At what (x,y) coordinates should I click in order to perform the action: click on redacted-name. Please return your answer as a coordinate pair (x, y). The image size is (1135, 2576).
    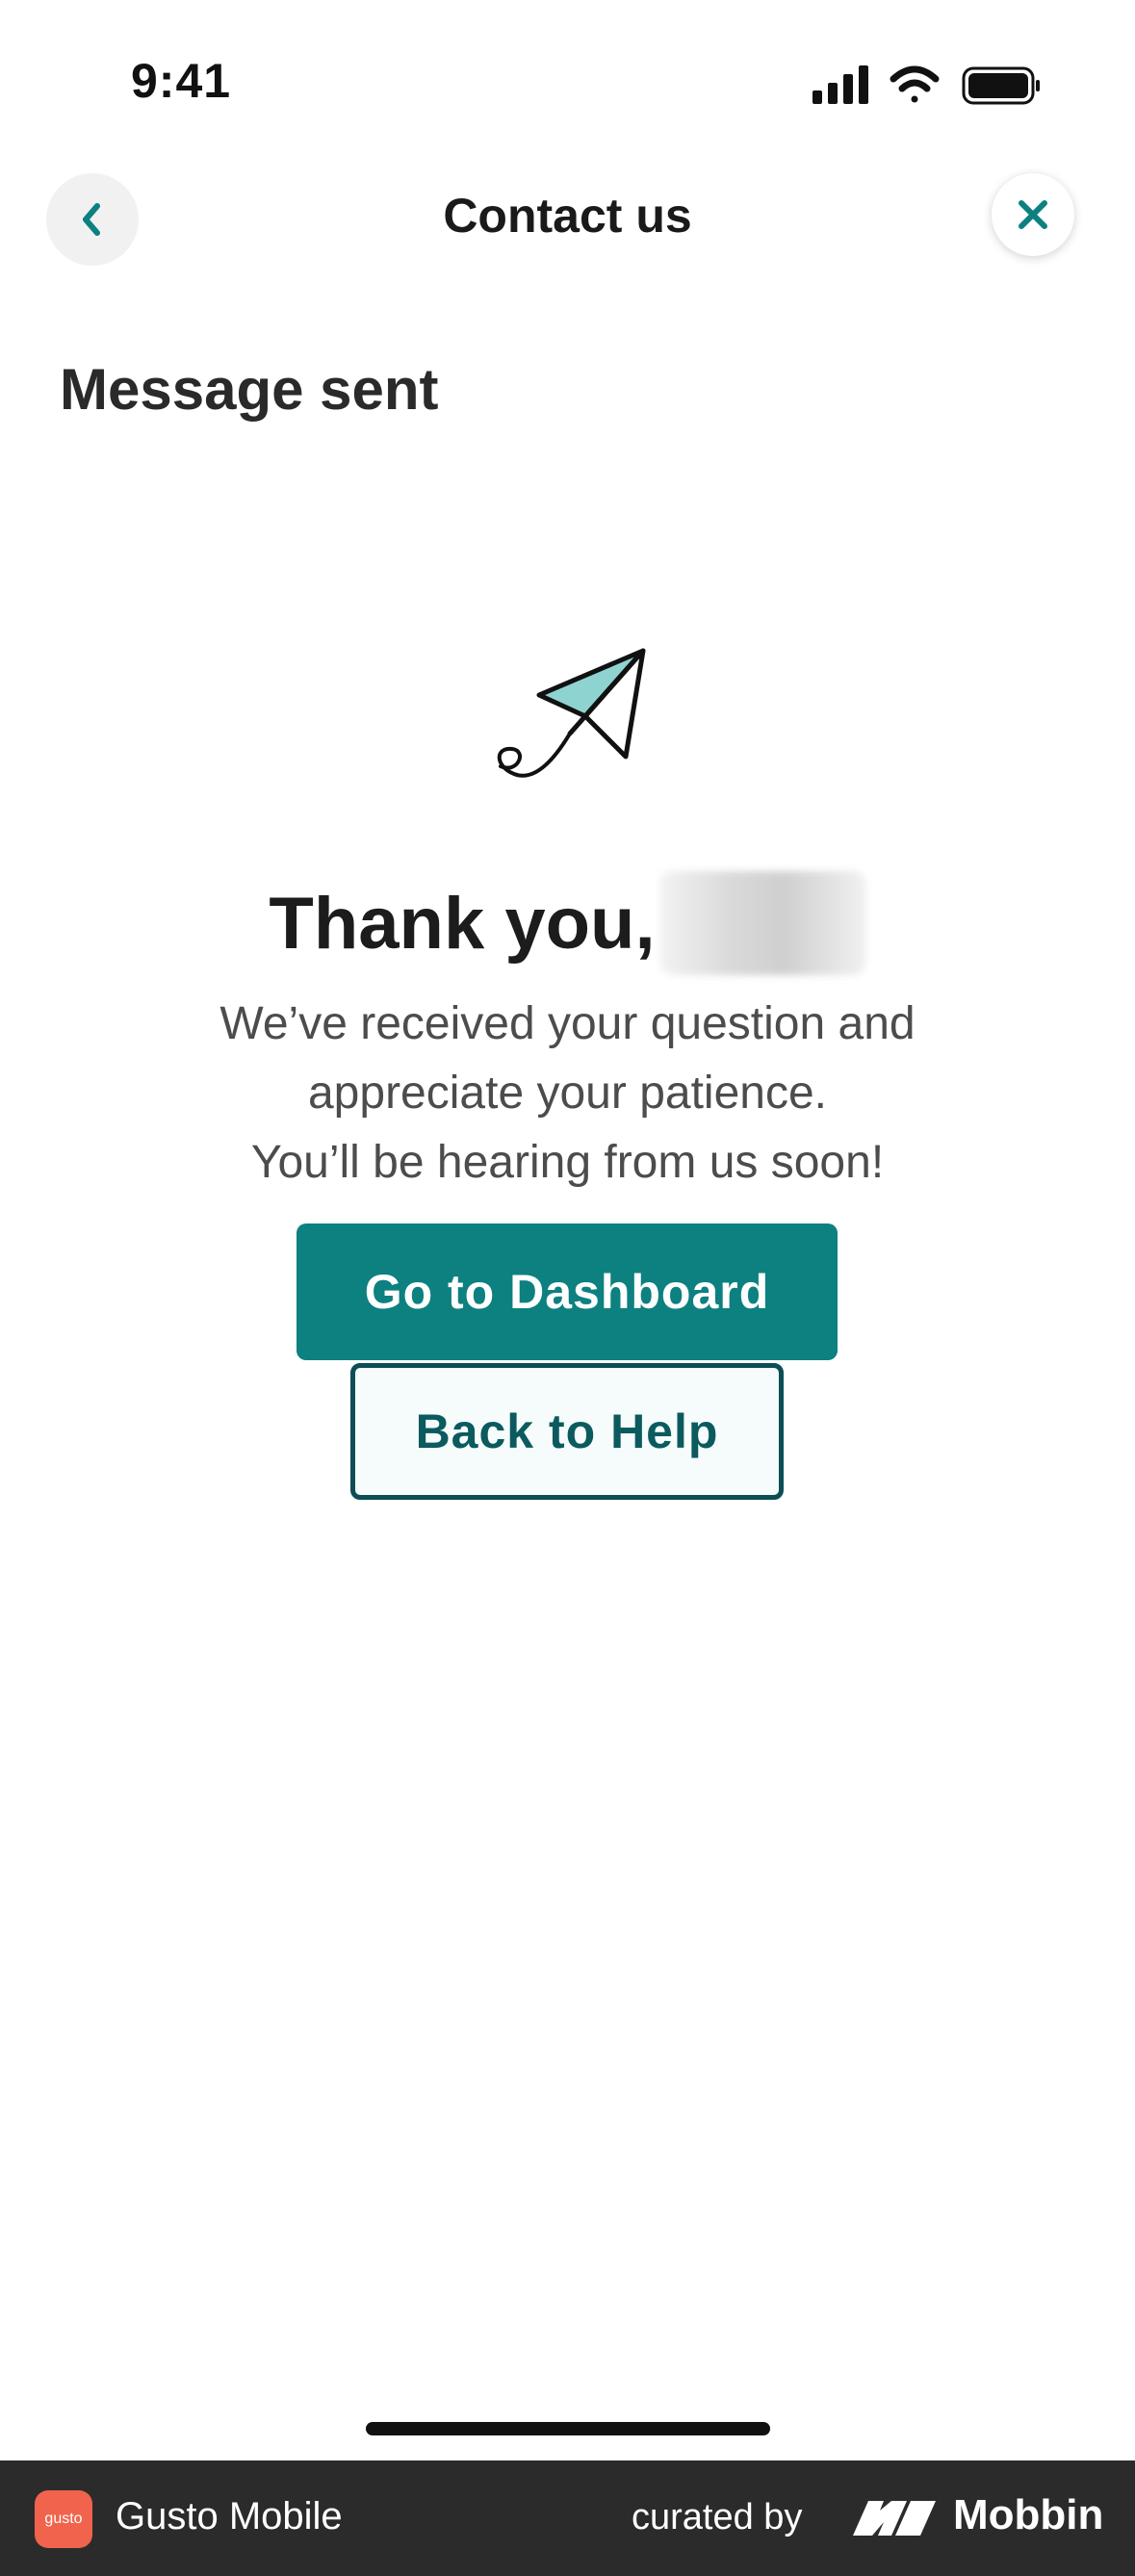
    Looking at the image, I should click on (762, 923).